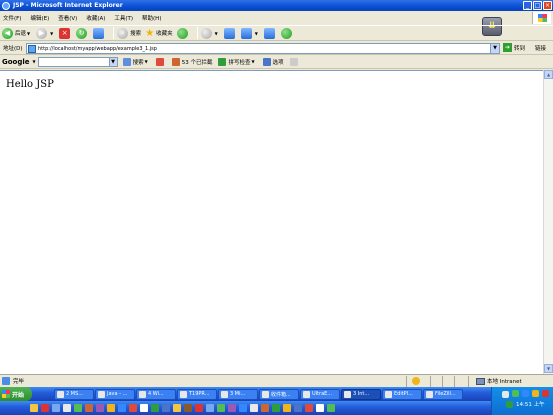 The width and height of the screenshot is (553, 415). I want to click on menu-view: 查看(V), so click(67, 18).